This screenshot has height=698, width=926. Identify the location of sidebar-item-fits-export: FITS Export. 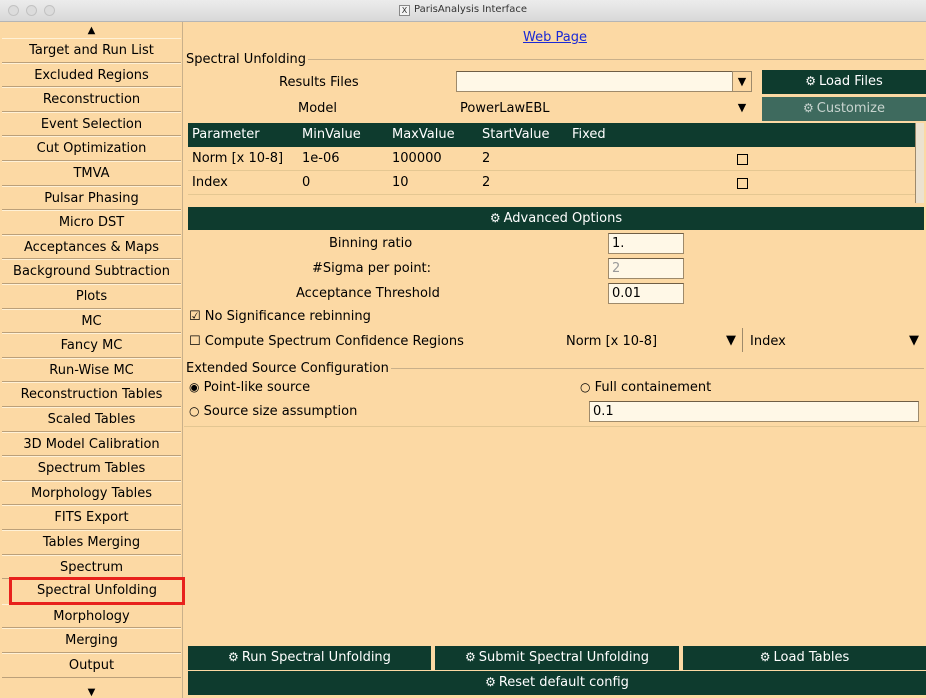
(91, 517).